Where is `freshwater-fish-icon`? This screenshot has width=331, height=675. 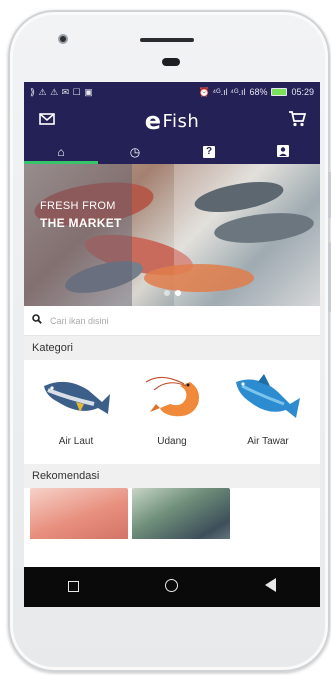
freshwater-fish-icon is located at coordinates (268, 396).